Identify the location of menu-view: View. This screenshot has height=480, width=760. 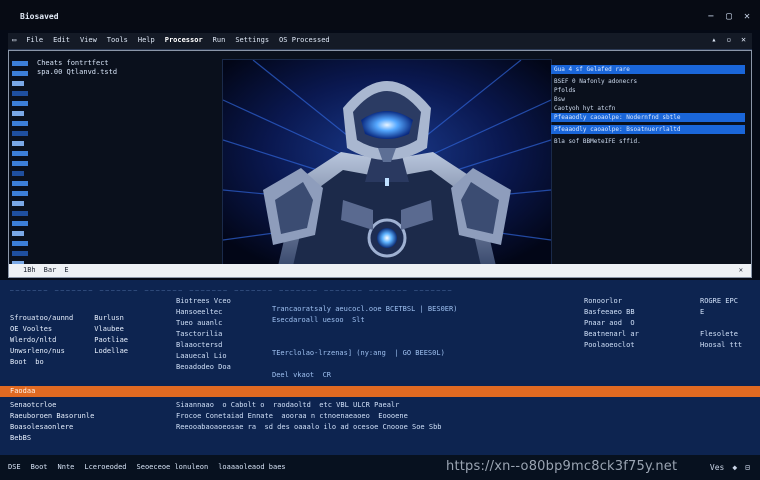
(88, 40).